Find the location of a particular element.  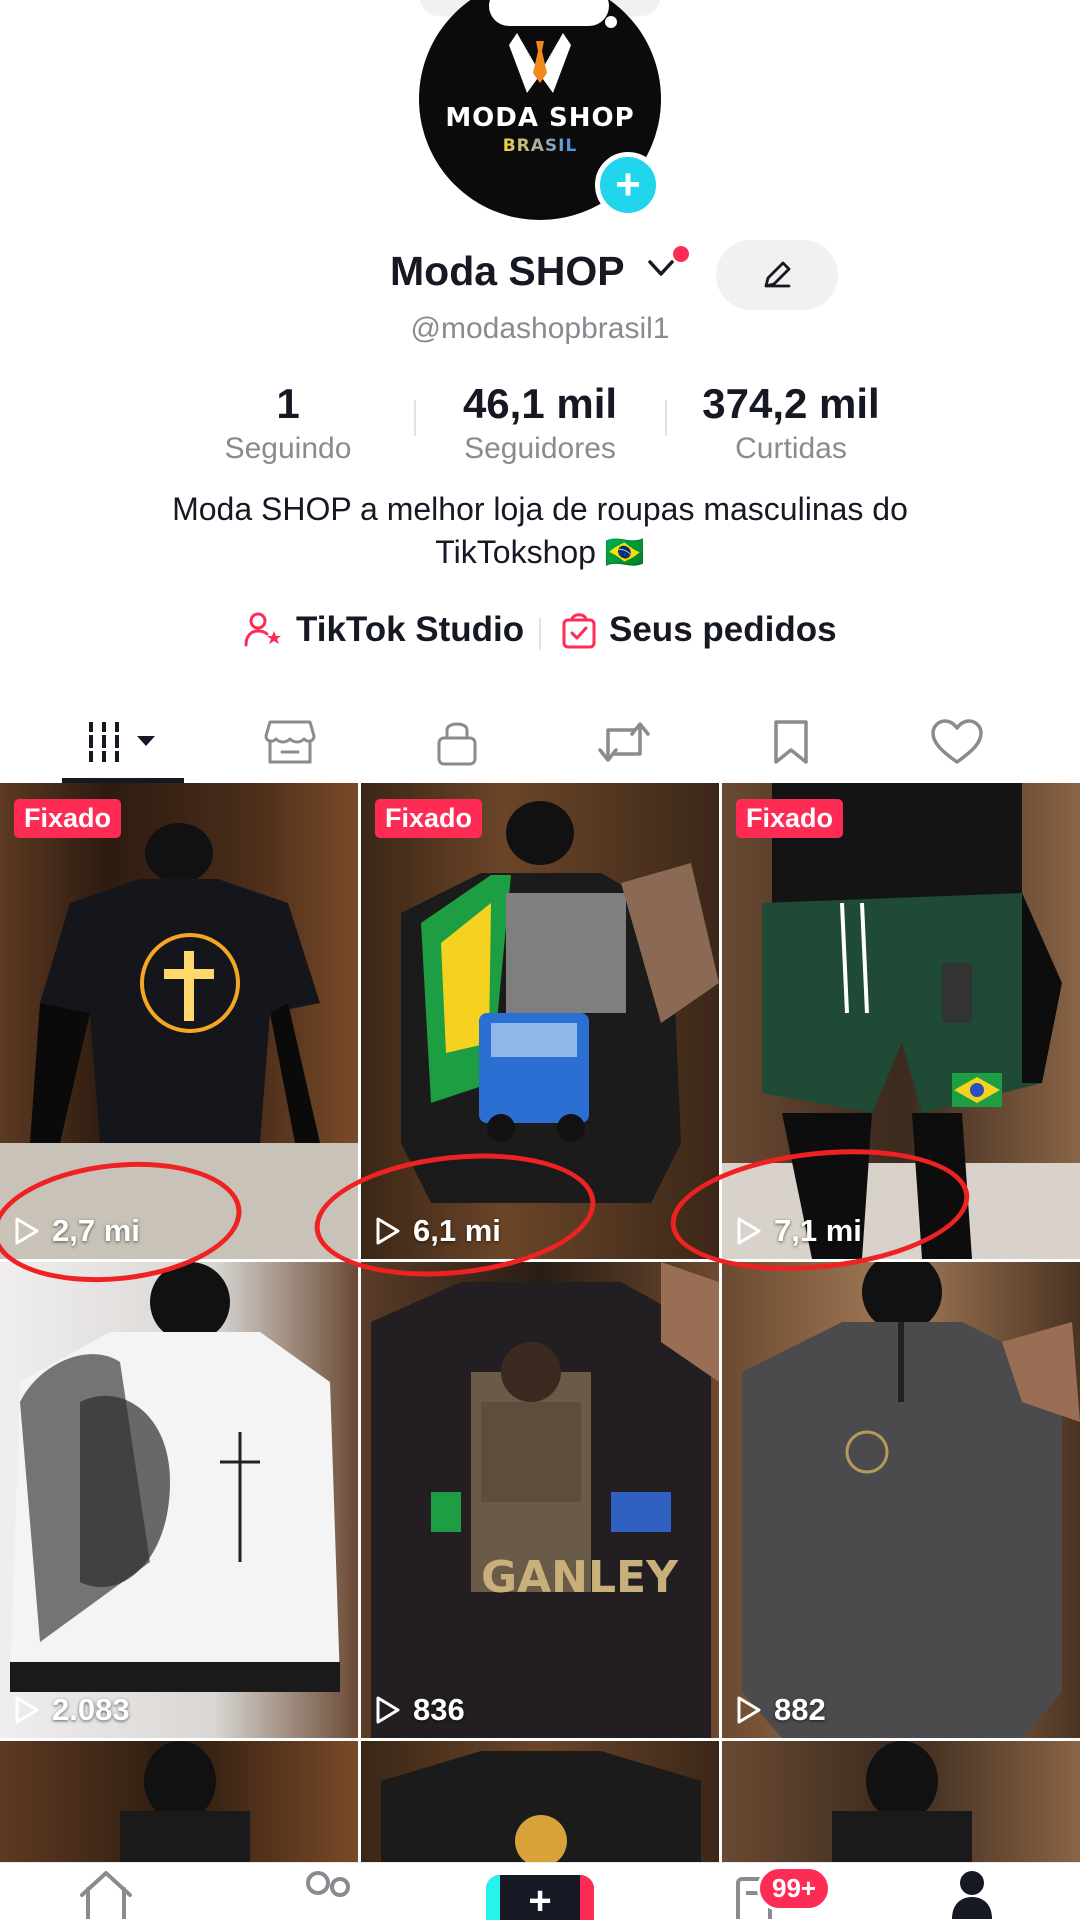

links-divider is located at coordinates (540, 634).